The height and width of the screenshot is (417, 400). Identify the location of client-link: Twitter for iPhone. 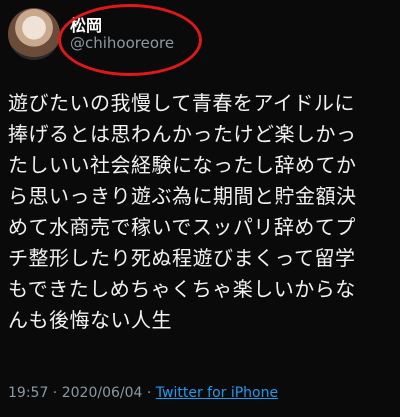
(217, 393).